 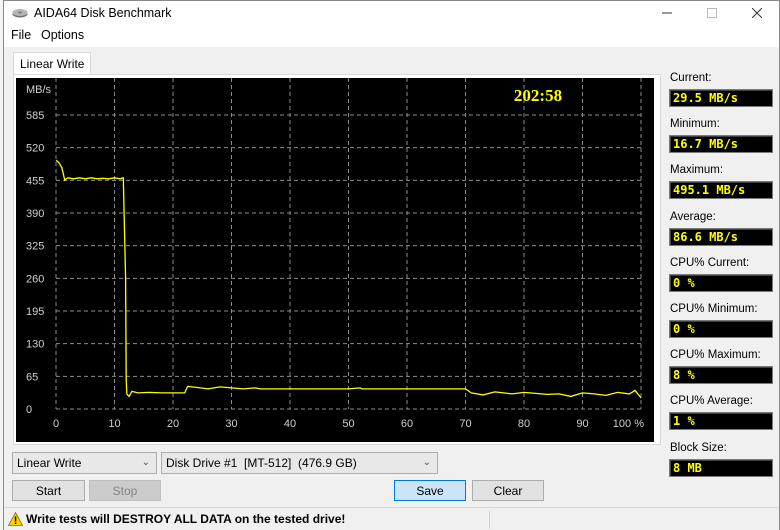 What do you see at coordinates (35, 279) in the screenshot?
I see `y-tick-label: 260` at bounding box center [35, 279].